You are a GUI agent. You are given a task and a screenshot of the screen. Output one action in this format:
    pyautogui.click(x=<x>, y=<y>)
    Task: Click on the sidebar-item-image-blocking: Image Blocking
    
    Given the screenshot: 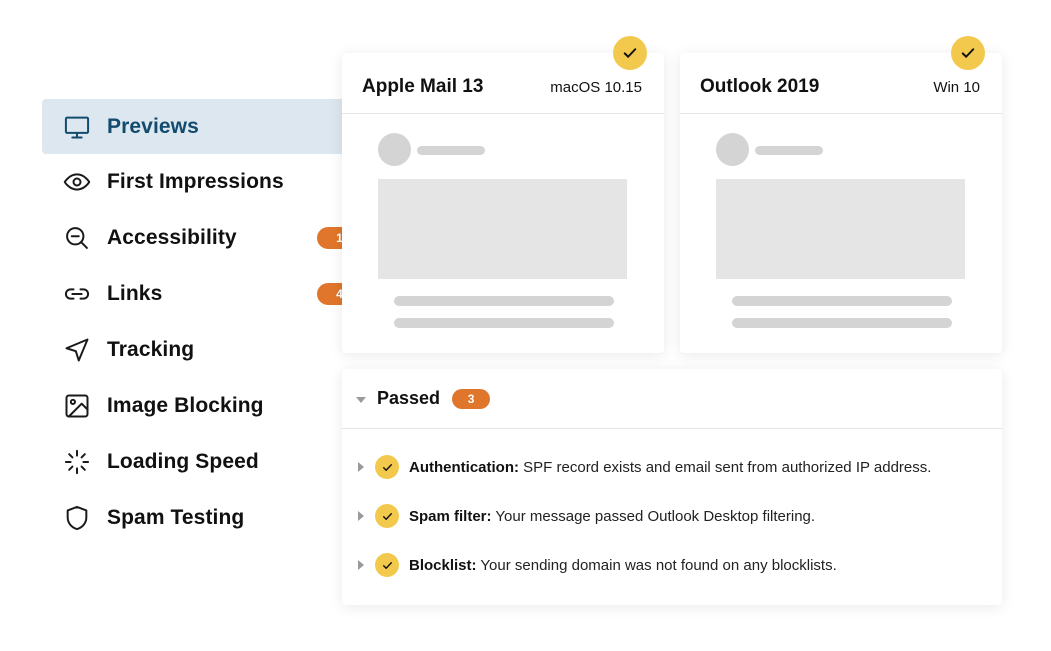 What is the action you would take?
    pyautogui.click(x=207, y=406)
    